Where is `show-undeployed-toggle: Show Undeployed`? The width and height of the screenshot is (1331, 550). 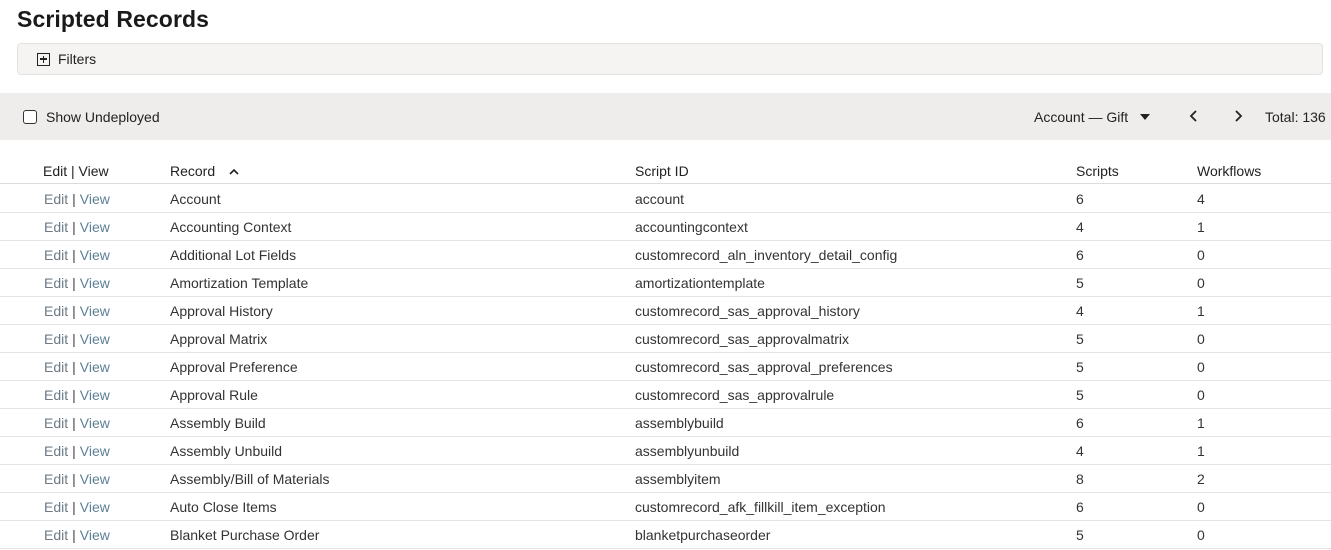 show-undeployed-toggle: Show Undeployed is located at coordinates (91, 117).